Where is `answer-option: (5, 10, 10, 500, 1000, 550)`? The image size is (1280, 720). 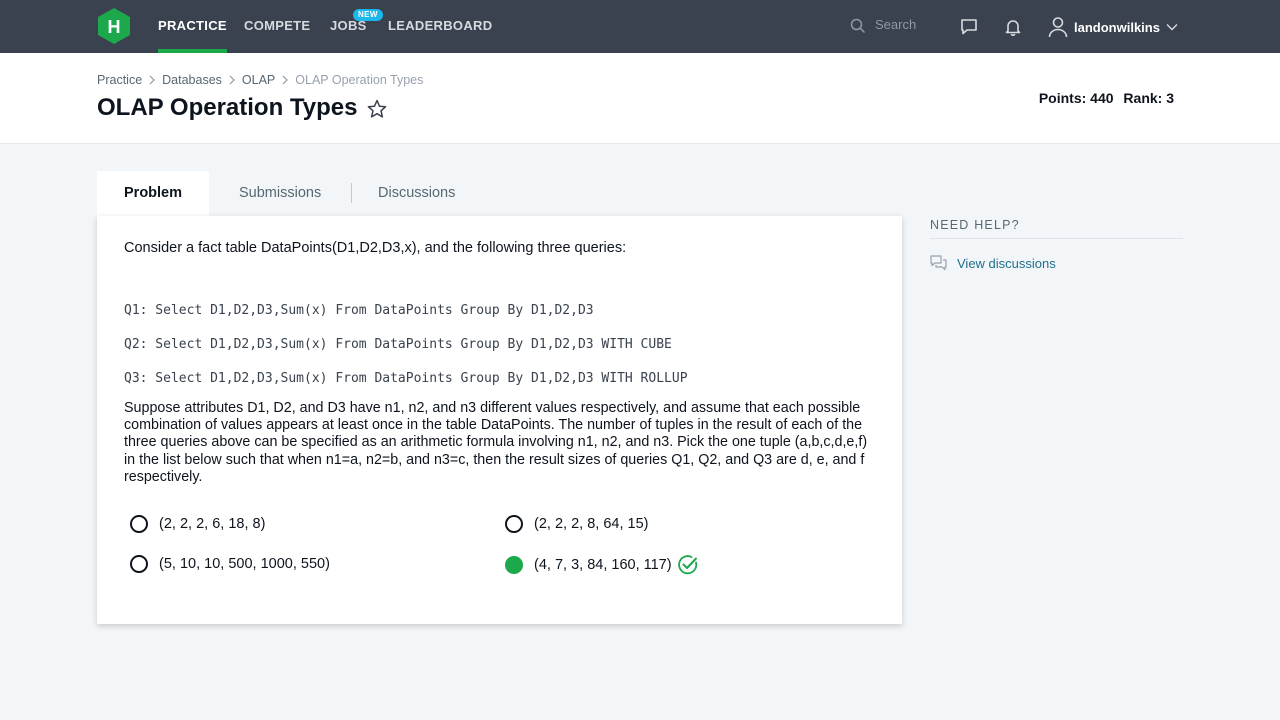 answer-option: (5, 10, 10, 500, 1000, 550) is located at coordinates (230, 564).